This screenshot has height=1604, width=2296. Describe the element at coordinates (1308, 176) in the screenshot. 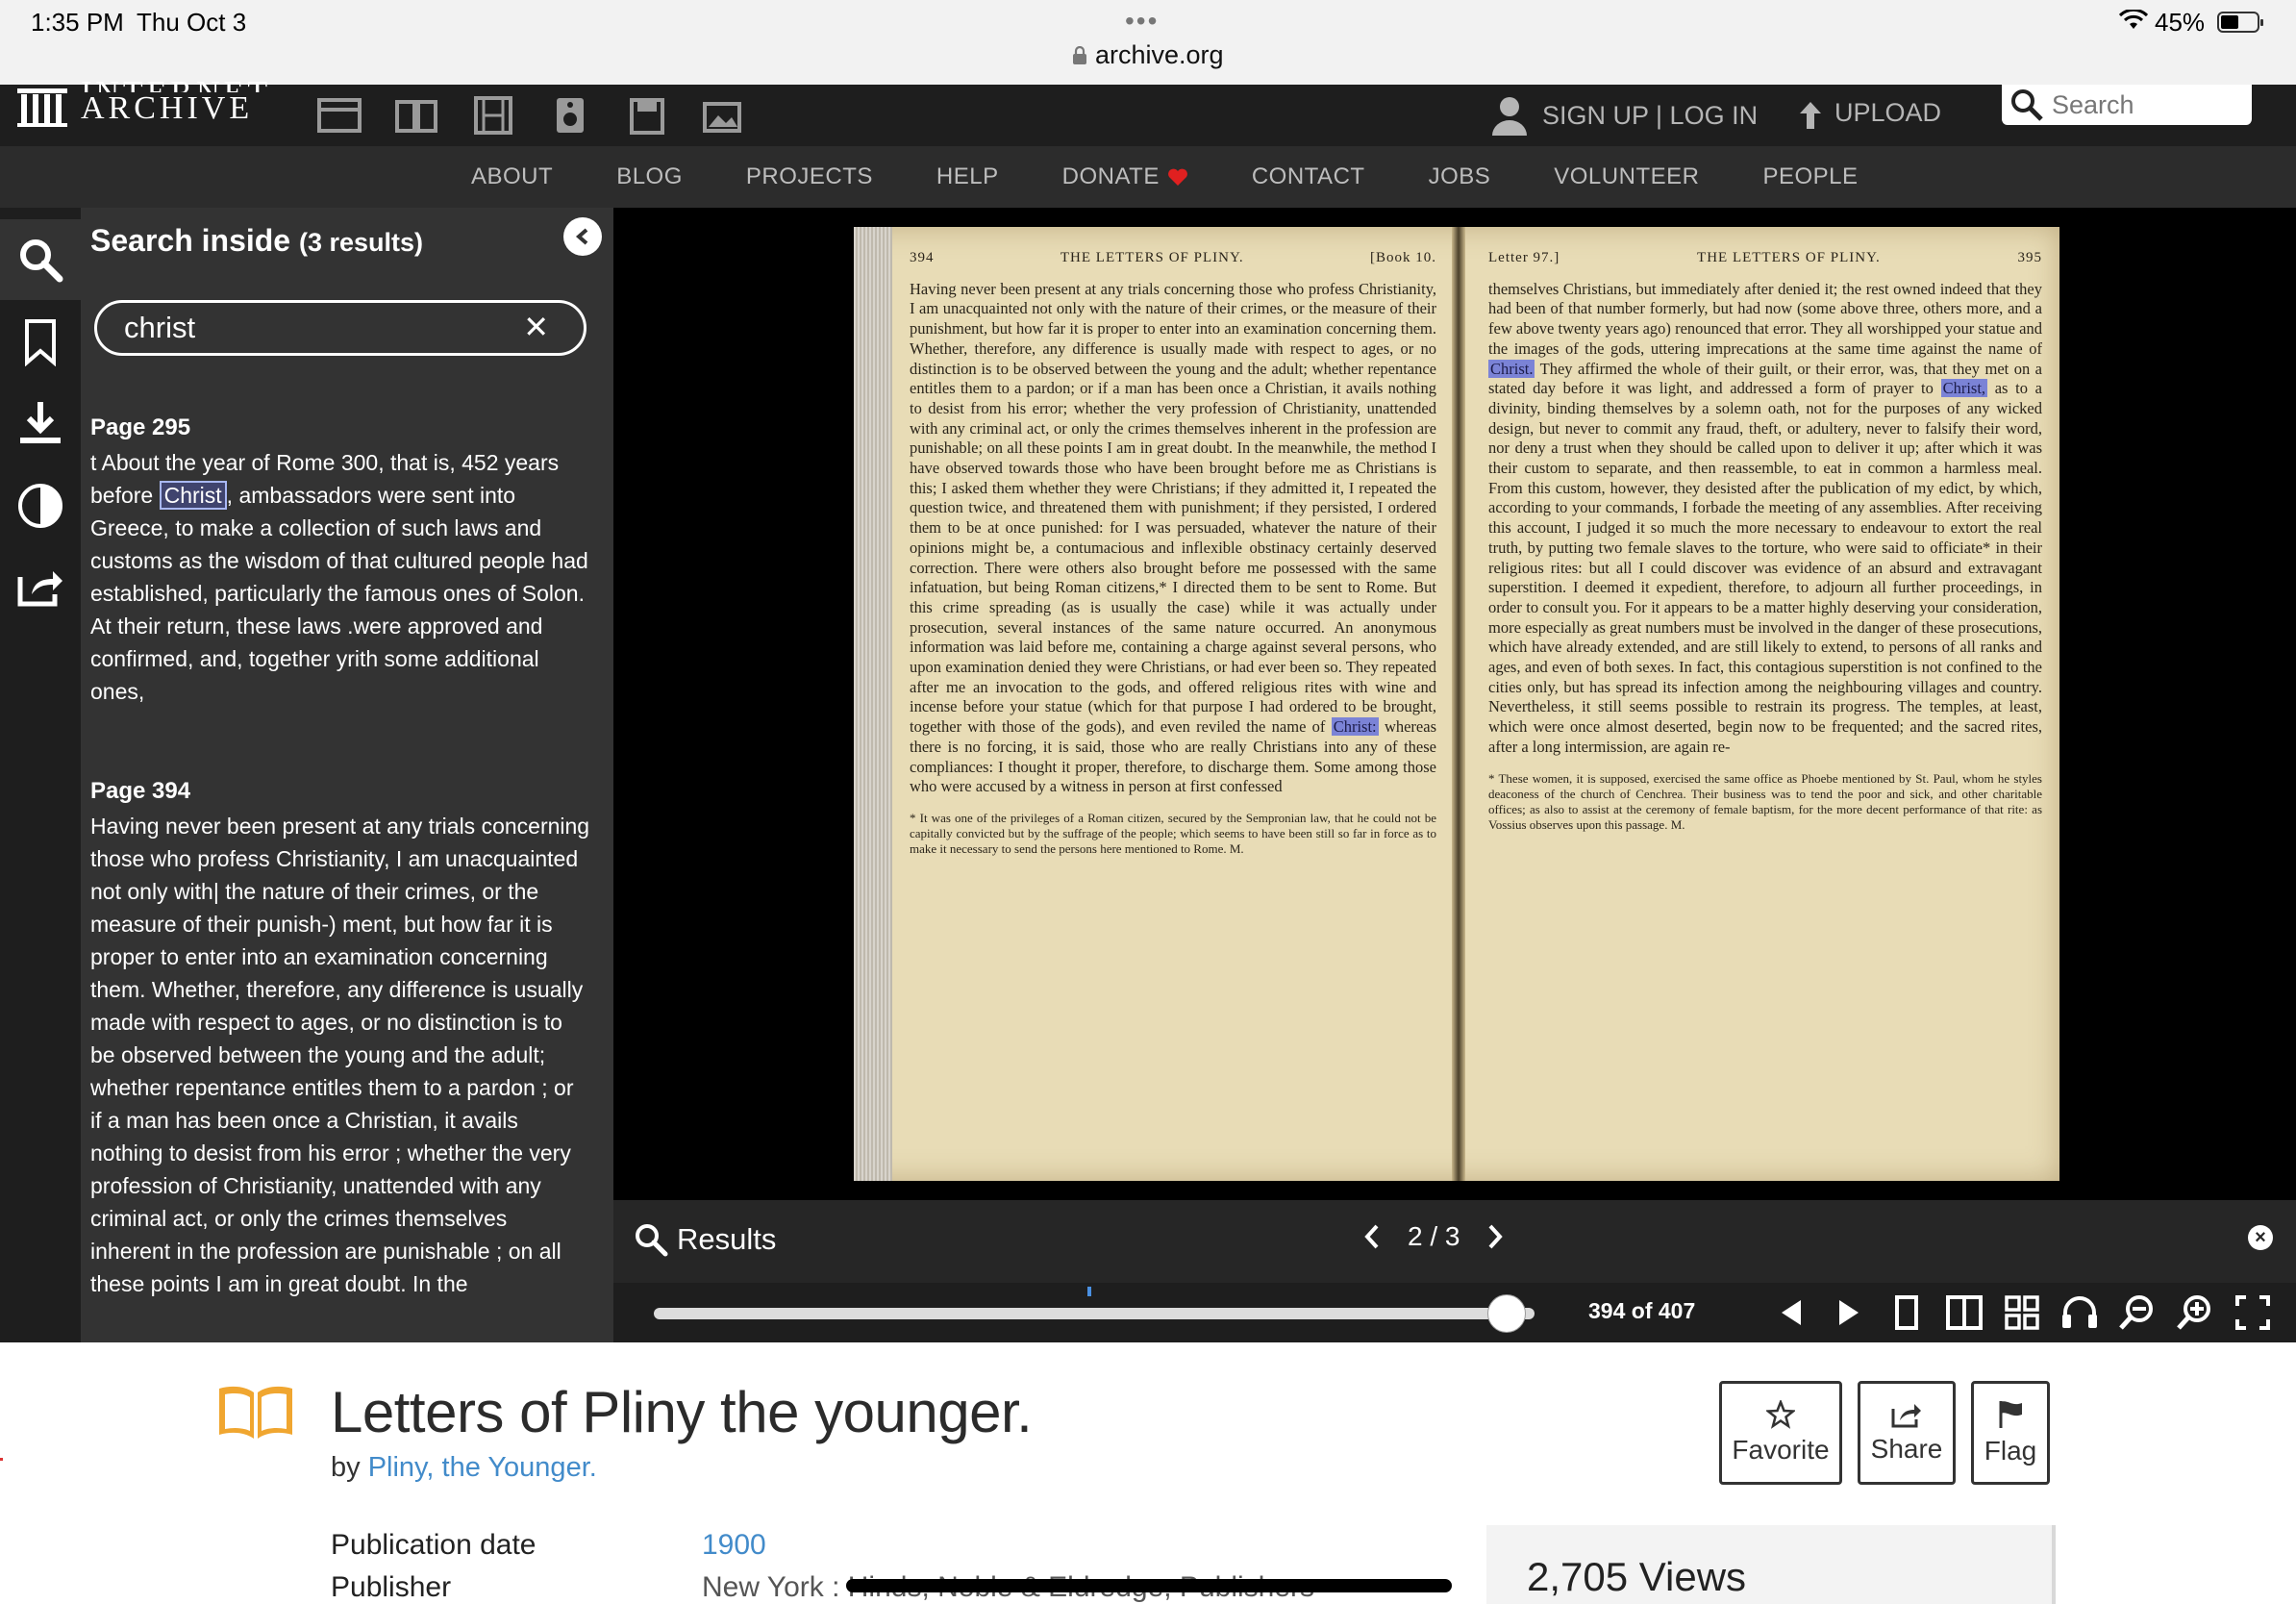

I see `nav-contact: CONTACT` at that location.